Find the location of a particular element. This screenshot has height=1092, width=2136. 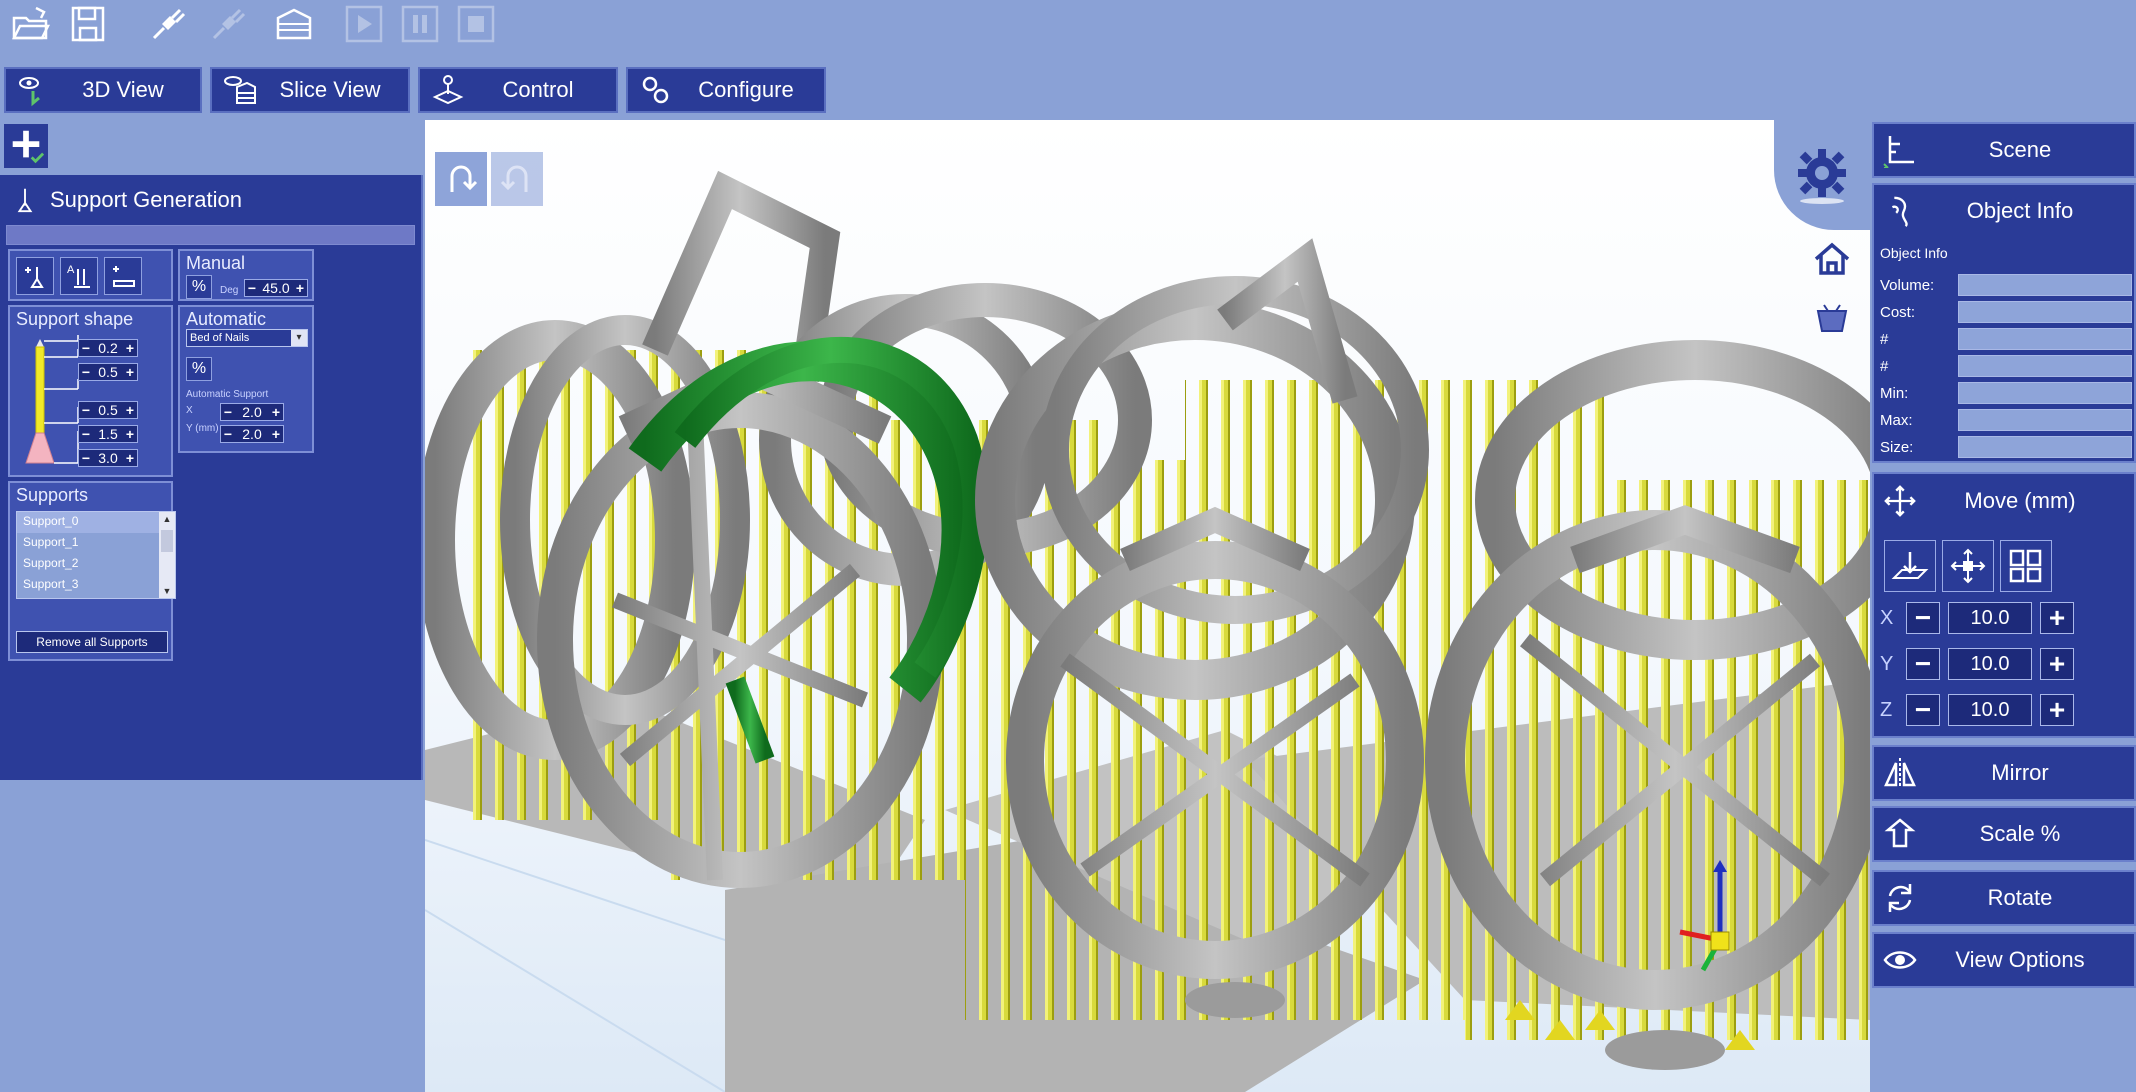

slice-icon is located at coordinates (240, 90).